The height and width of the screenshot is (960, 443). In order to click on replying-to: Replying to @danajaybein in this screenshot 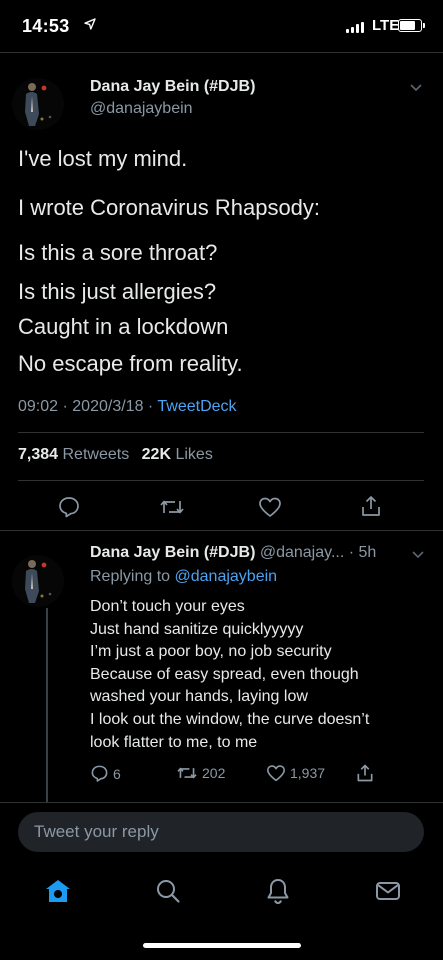, I will do `click(183, 577)`.